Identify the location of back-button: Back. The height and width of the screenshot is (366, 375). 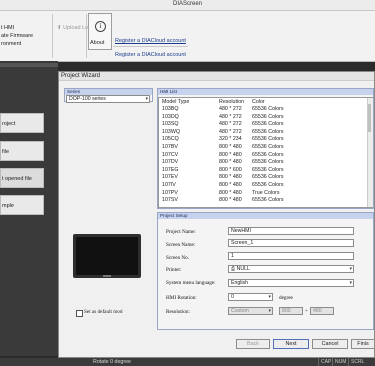
(253, 344).